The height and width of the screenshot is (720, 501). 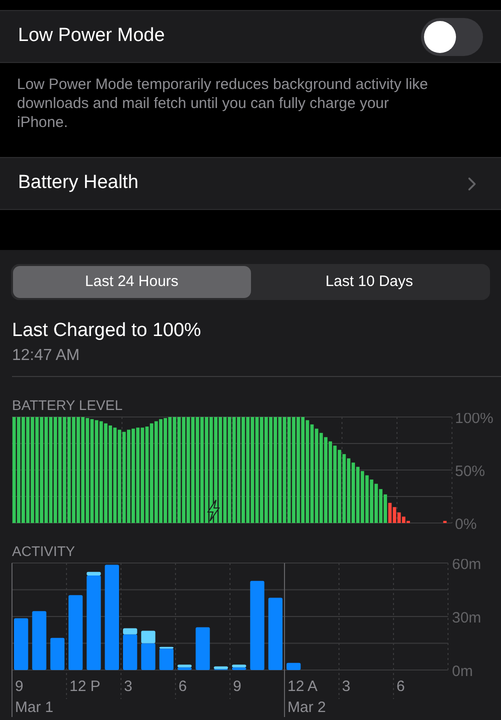 I want to click on axis-label: 12 A, so click(x=303, y=686).